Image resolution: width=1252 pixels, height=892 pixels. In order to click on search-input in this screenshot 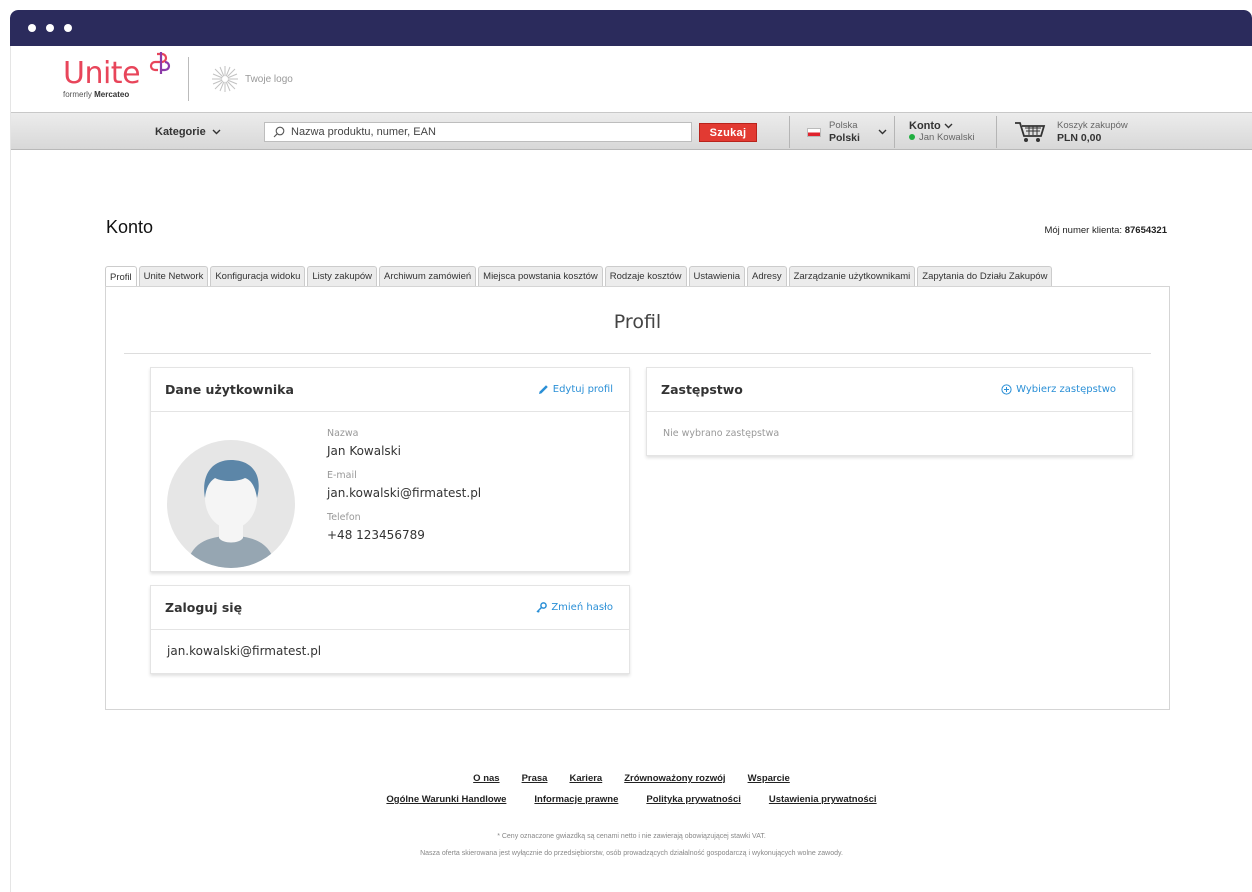, I will do `click(481, 132)`.